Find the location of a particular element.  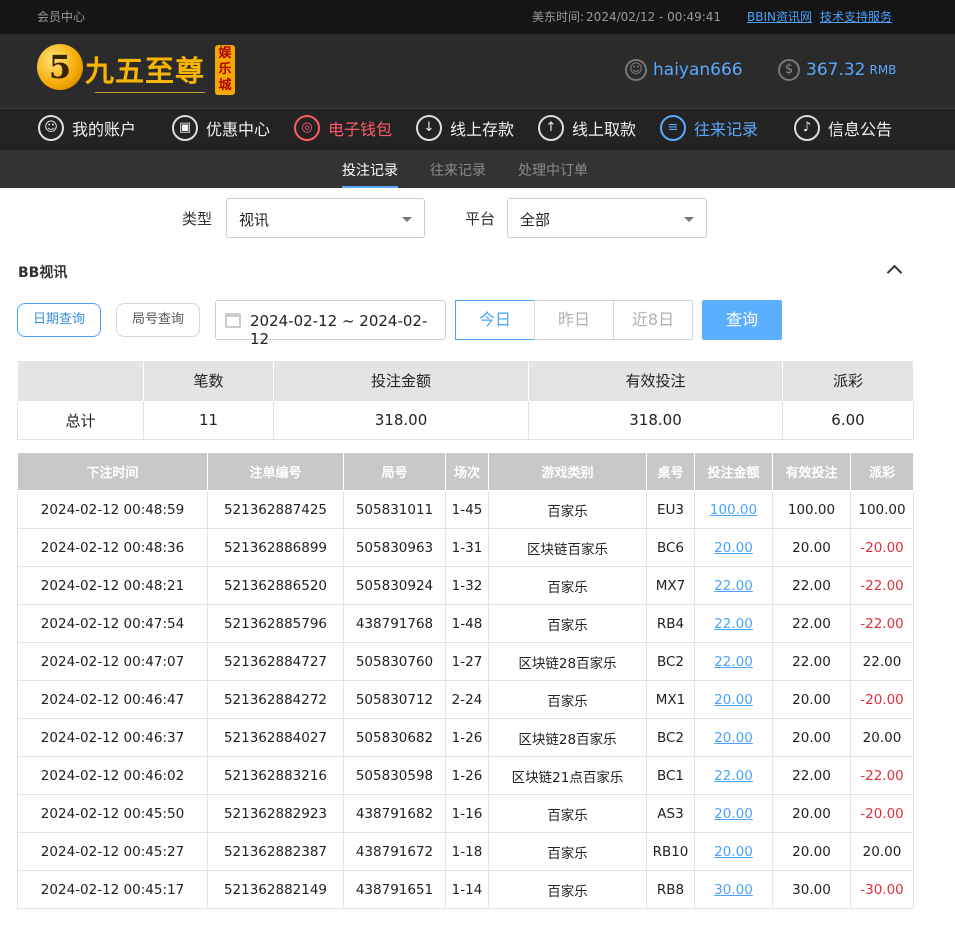

detail-header-cell: 有效投注 is located at coordinates (811, 471).